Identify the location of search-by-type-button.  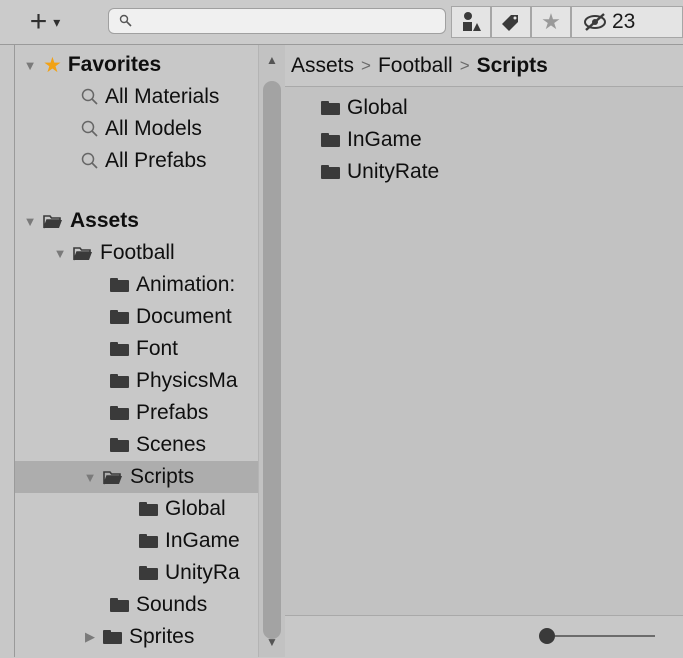
(471, 22).